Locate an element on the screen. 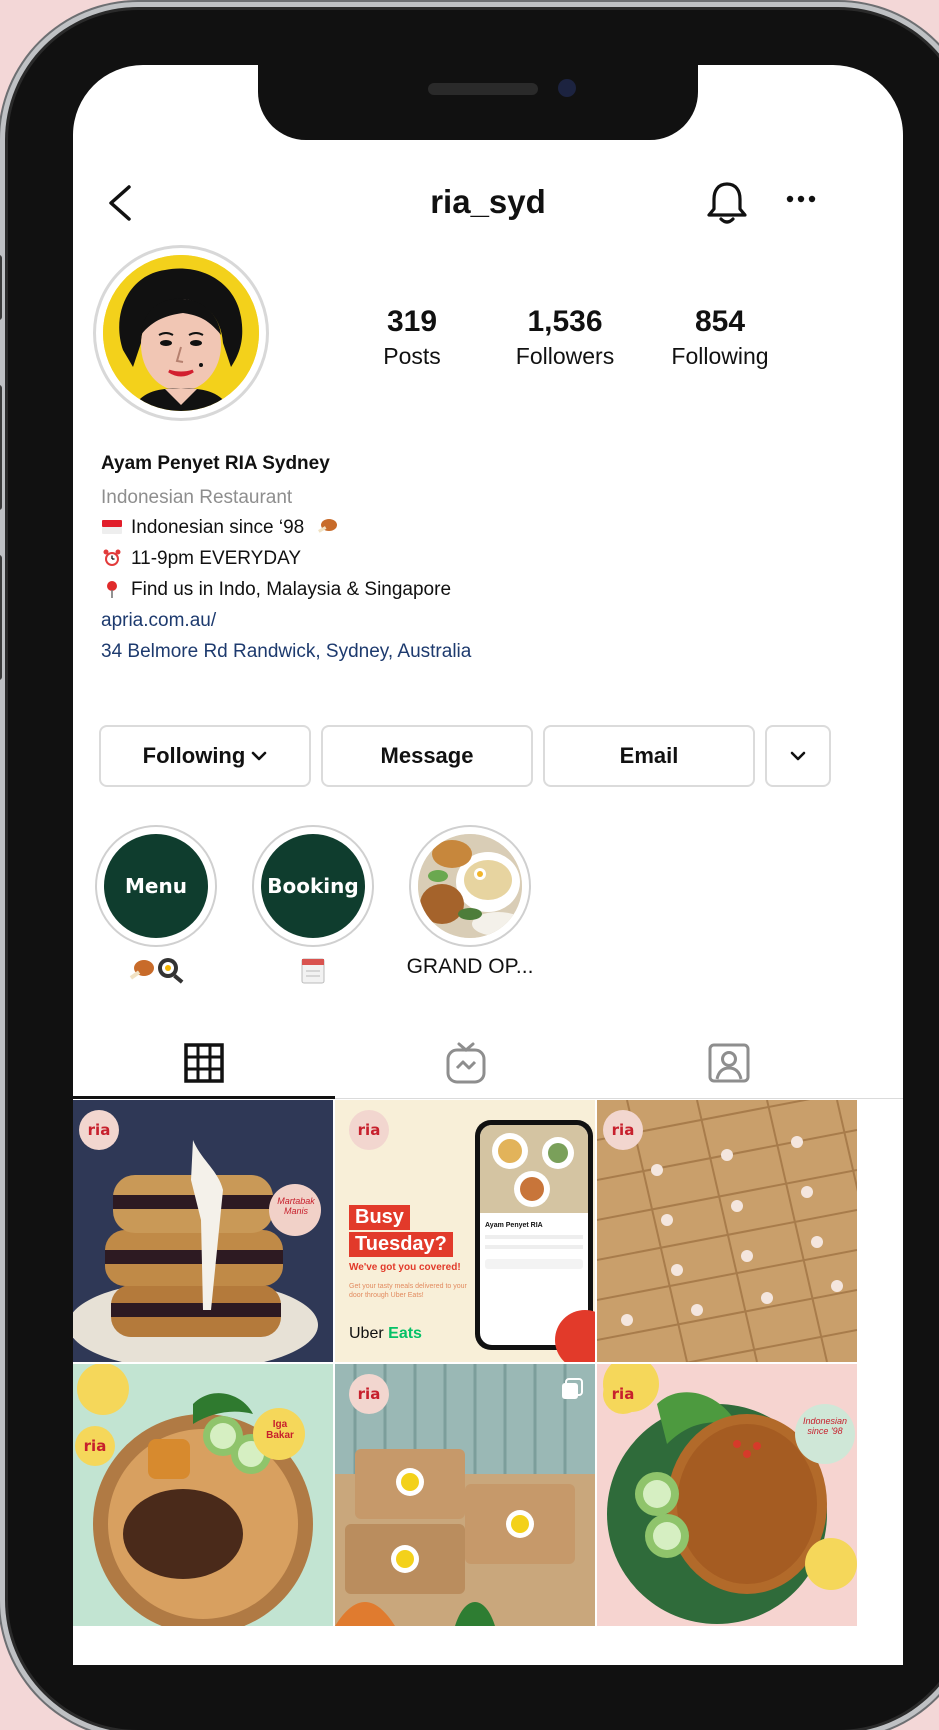 The image size is (939, 1730). volume-up-button is located at coordinates (1, 447).